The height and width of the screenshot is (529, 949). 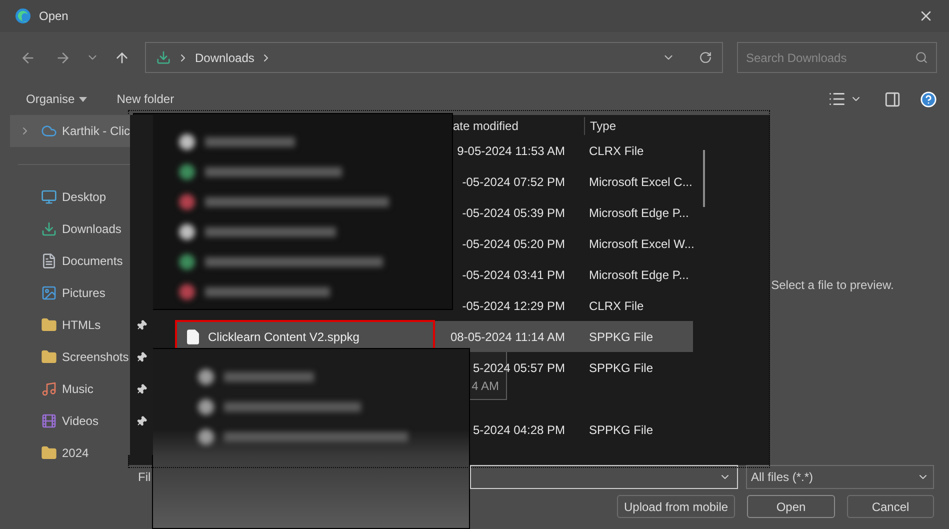 I want to click on new-folder-button: New folder, so click(x=145, y=99).